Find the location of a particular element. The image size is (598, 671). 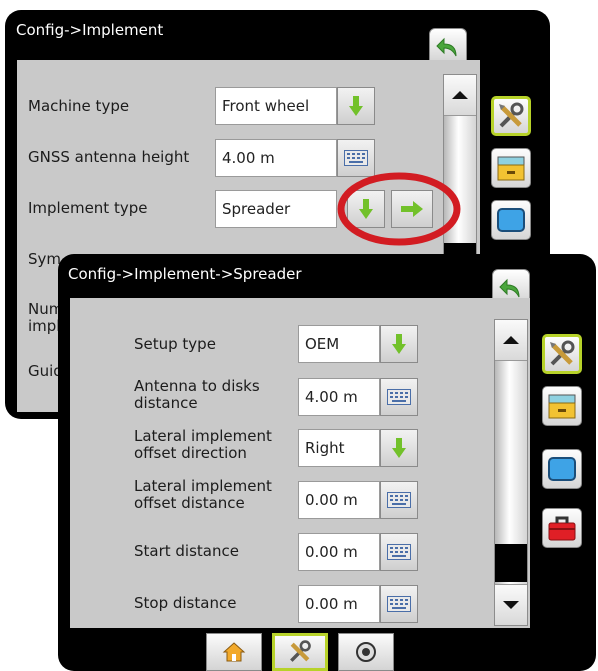

lateral-implement-offset-direction-label: Lateral implement offset direction is located at coordinates (203, 444).